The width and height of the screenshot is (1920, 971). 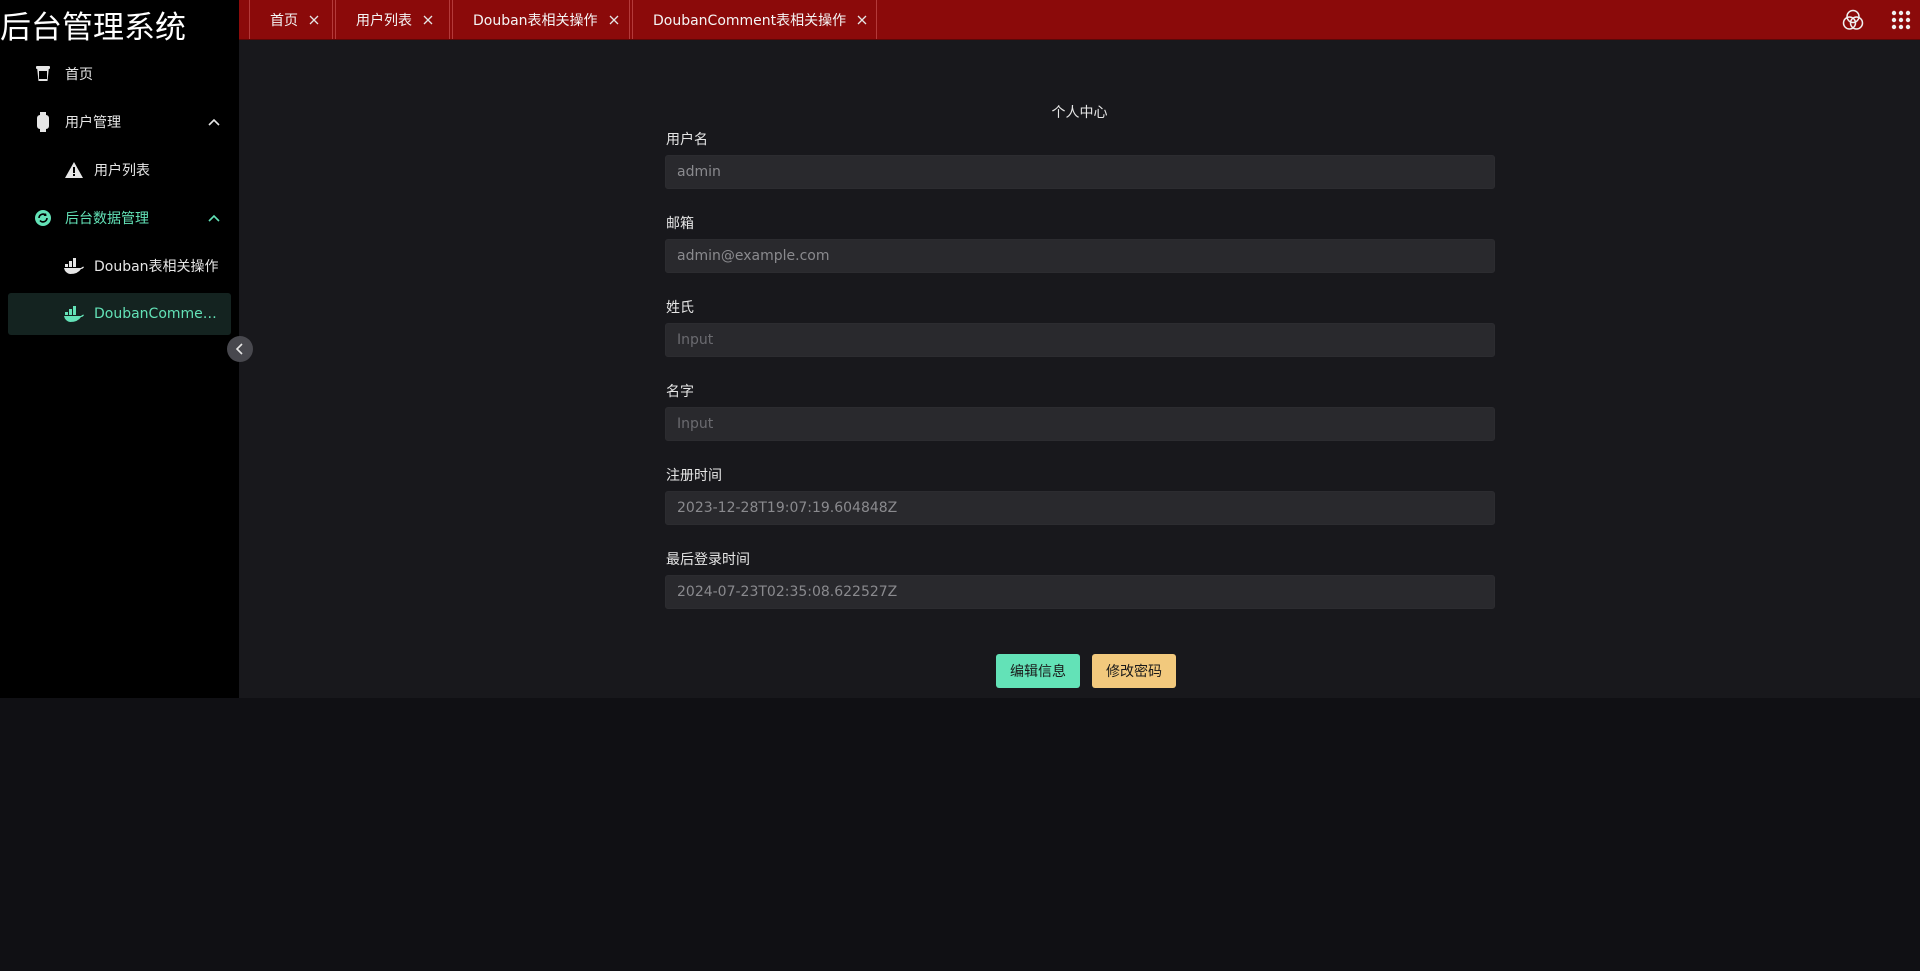 I want to click on last-name-label: 姓氏, so click(x=680, y=308).